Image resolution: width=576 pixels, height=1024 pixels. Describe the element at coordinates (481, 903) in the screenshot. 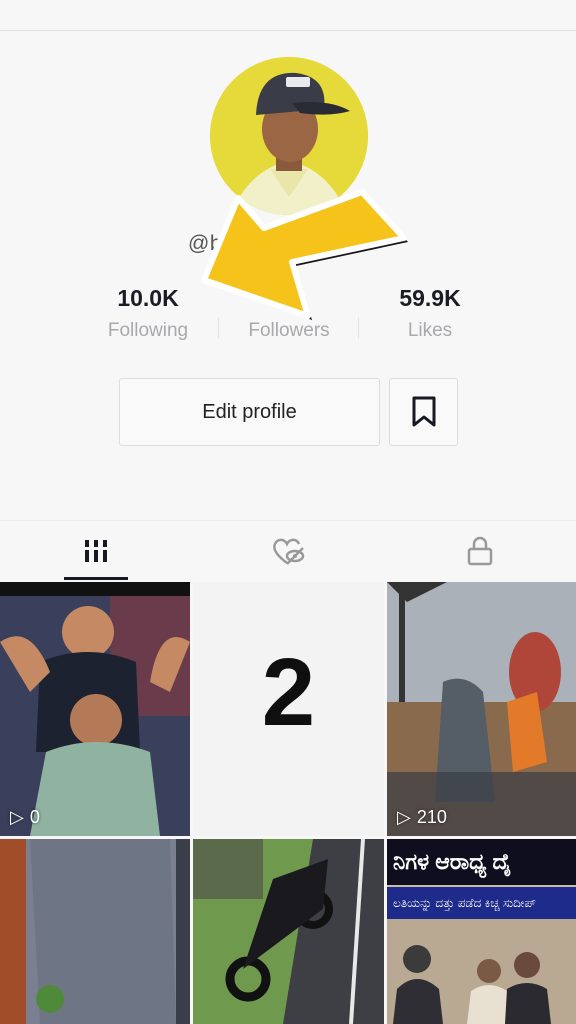

I see `video-banner-subtitle: ಲತಿಯನ್ನು ದತ್ತು ಪಡೆದ ಕಿಚ್ಚ ಸುದೀಪ್` at that location.